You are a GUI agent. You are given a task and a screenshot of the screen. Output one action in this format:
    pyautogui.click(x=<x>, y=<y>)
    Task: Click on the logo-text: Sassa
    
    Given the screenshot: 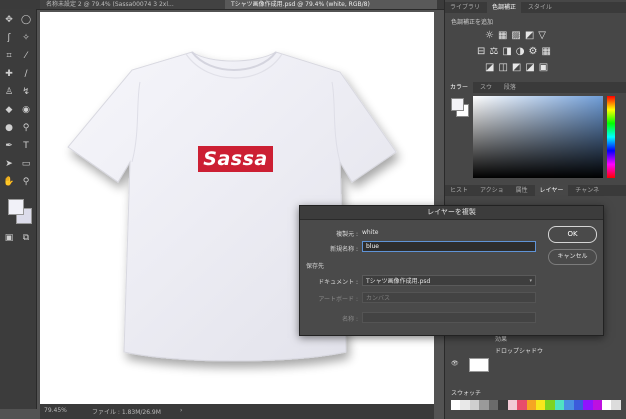 What is the action you would take?
    pyautogui.click(x=235, y=159)
    